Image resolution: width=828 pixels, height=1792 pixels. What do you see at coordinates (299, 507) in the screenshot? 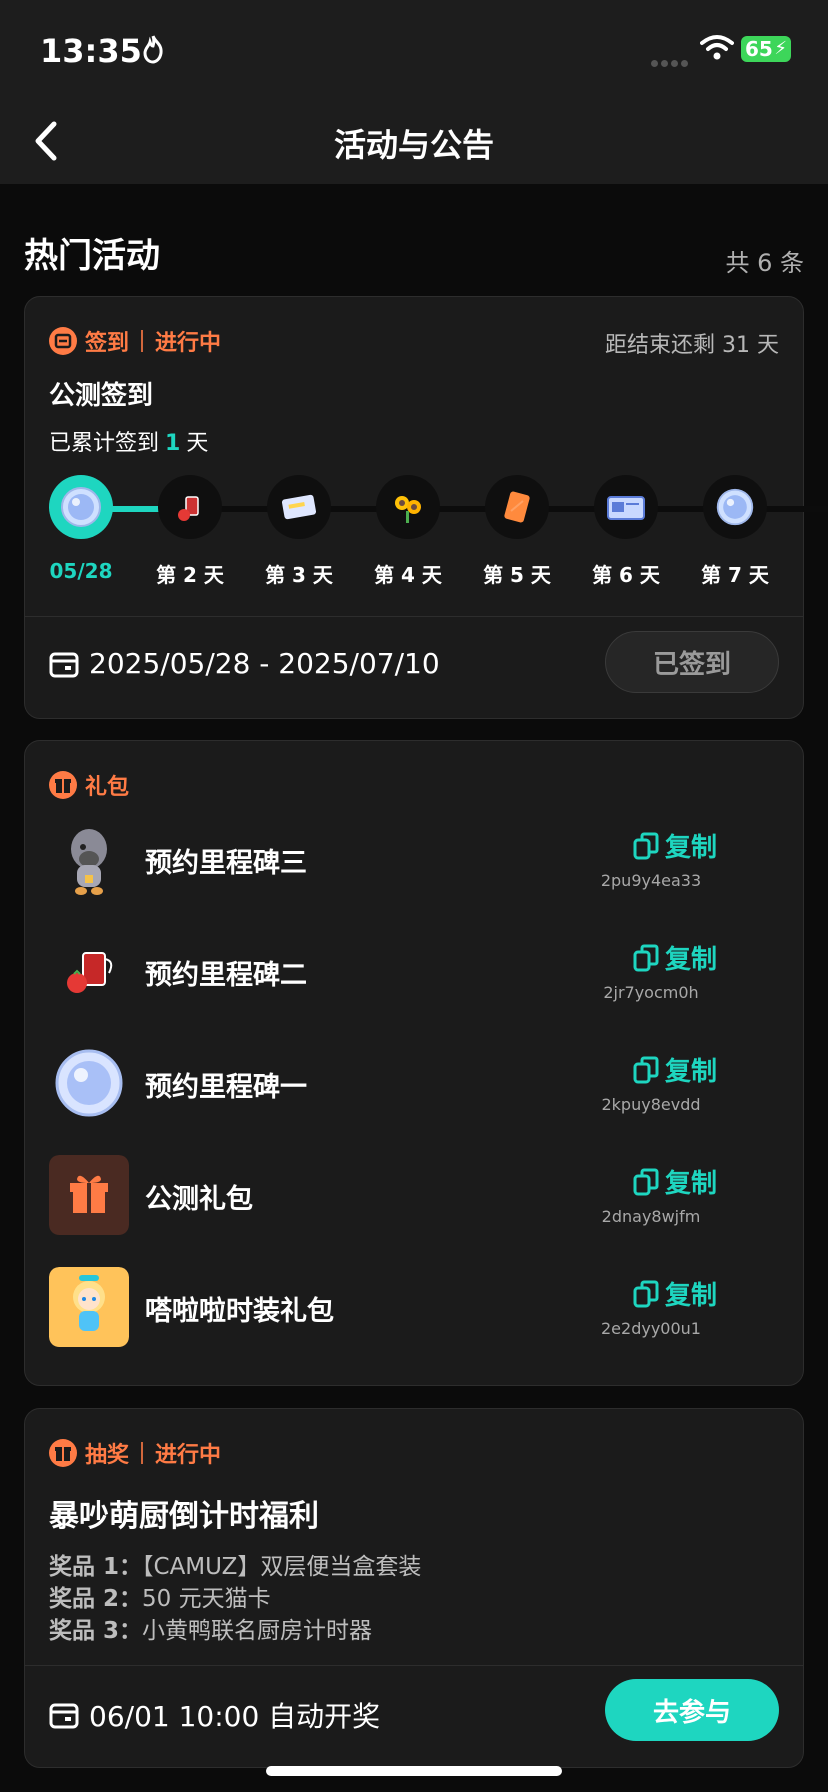
I see `day-3-card-icon` at bounding box center [299, 507].